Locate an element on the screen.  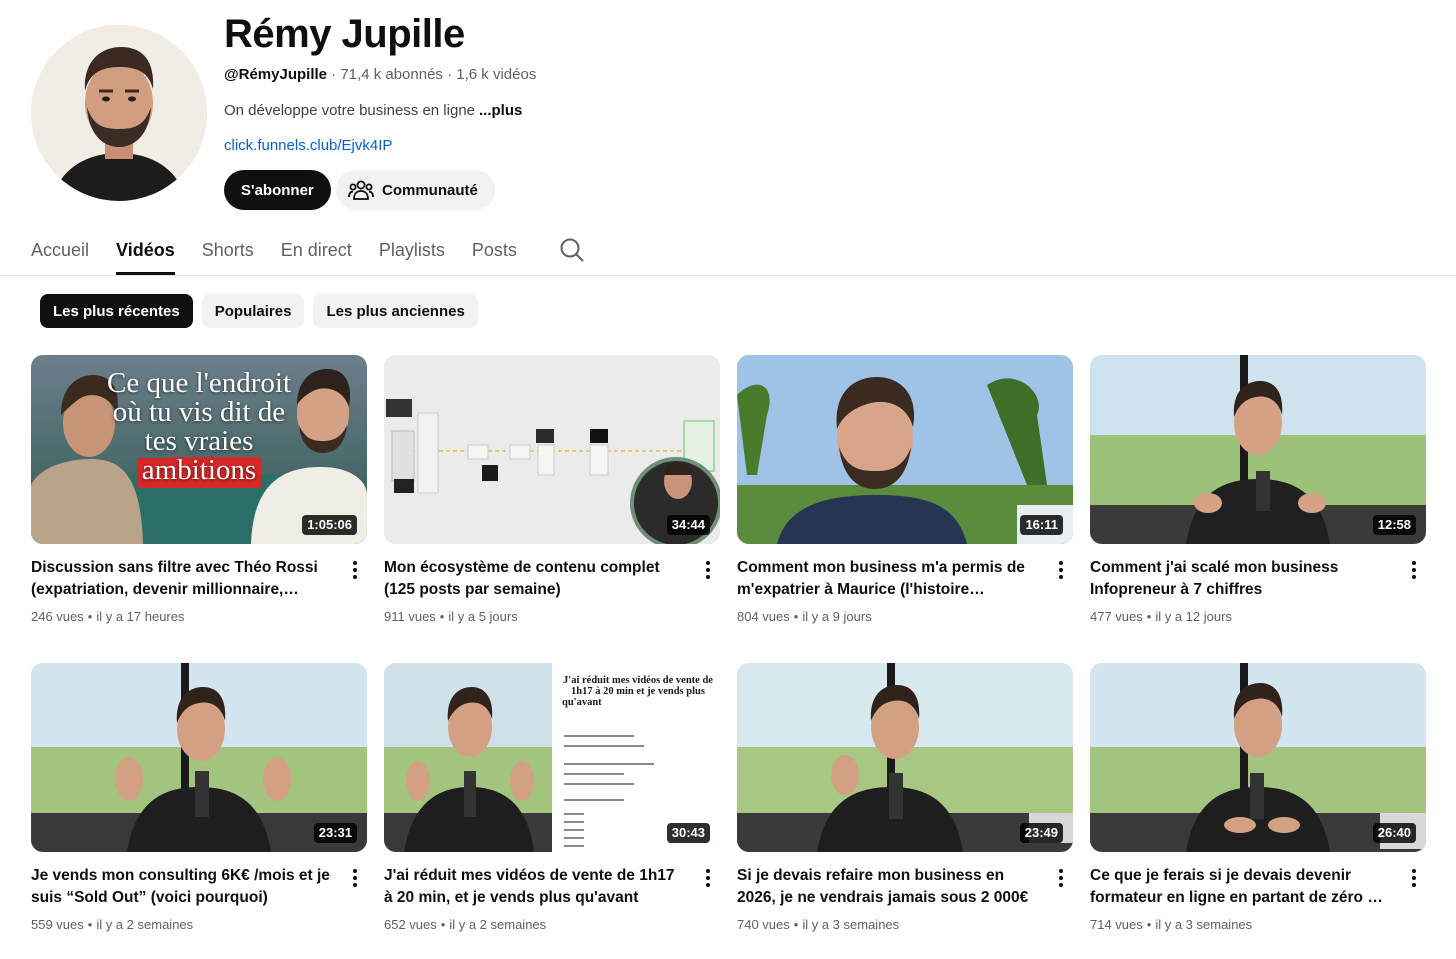
video-stats: 714 vues • il y a 3 semaines is located at coordinates (1171, 924).